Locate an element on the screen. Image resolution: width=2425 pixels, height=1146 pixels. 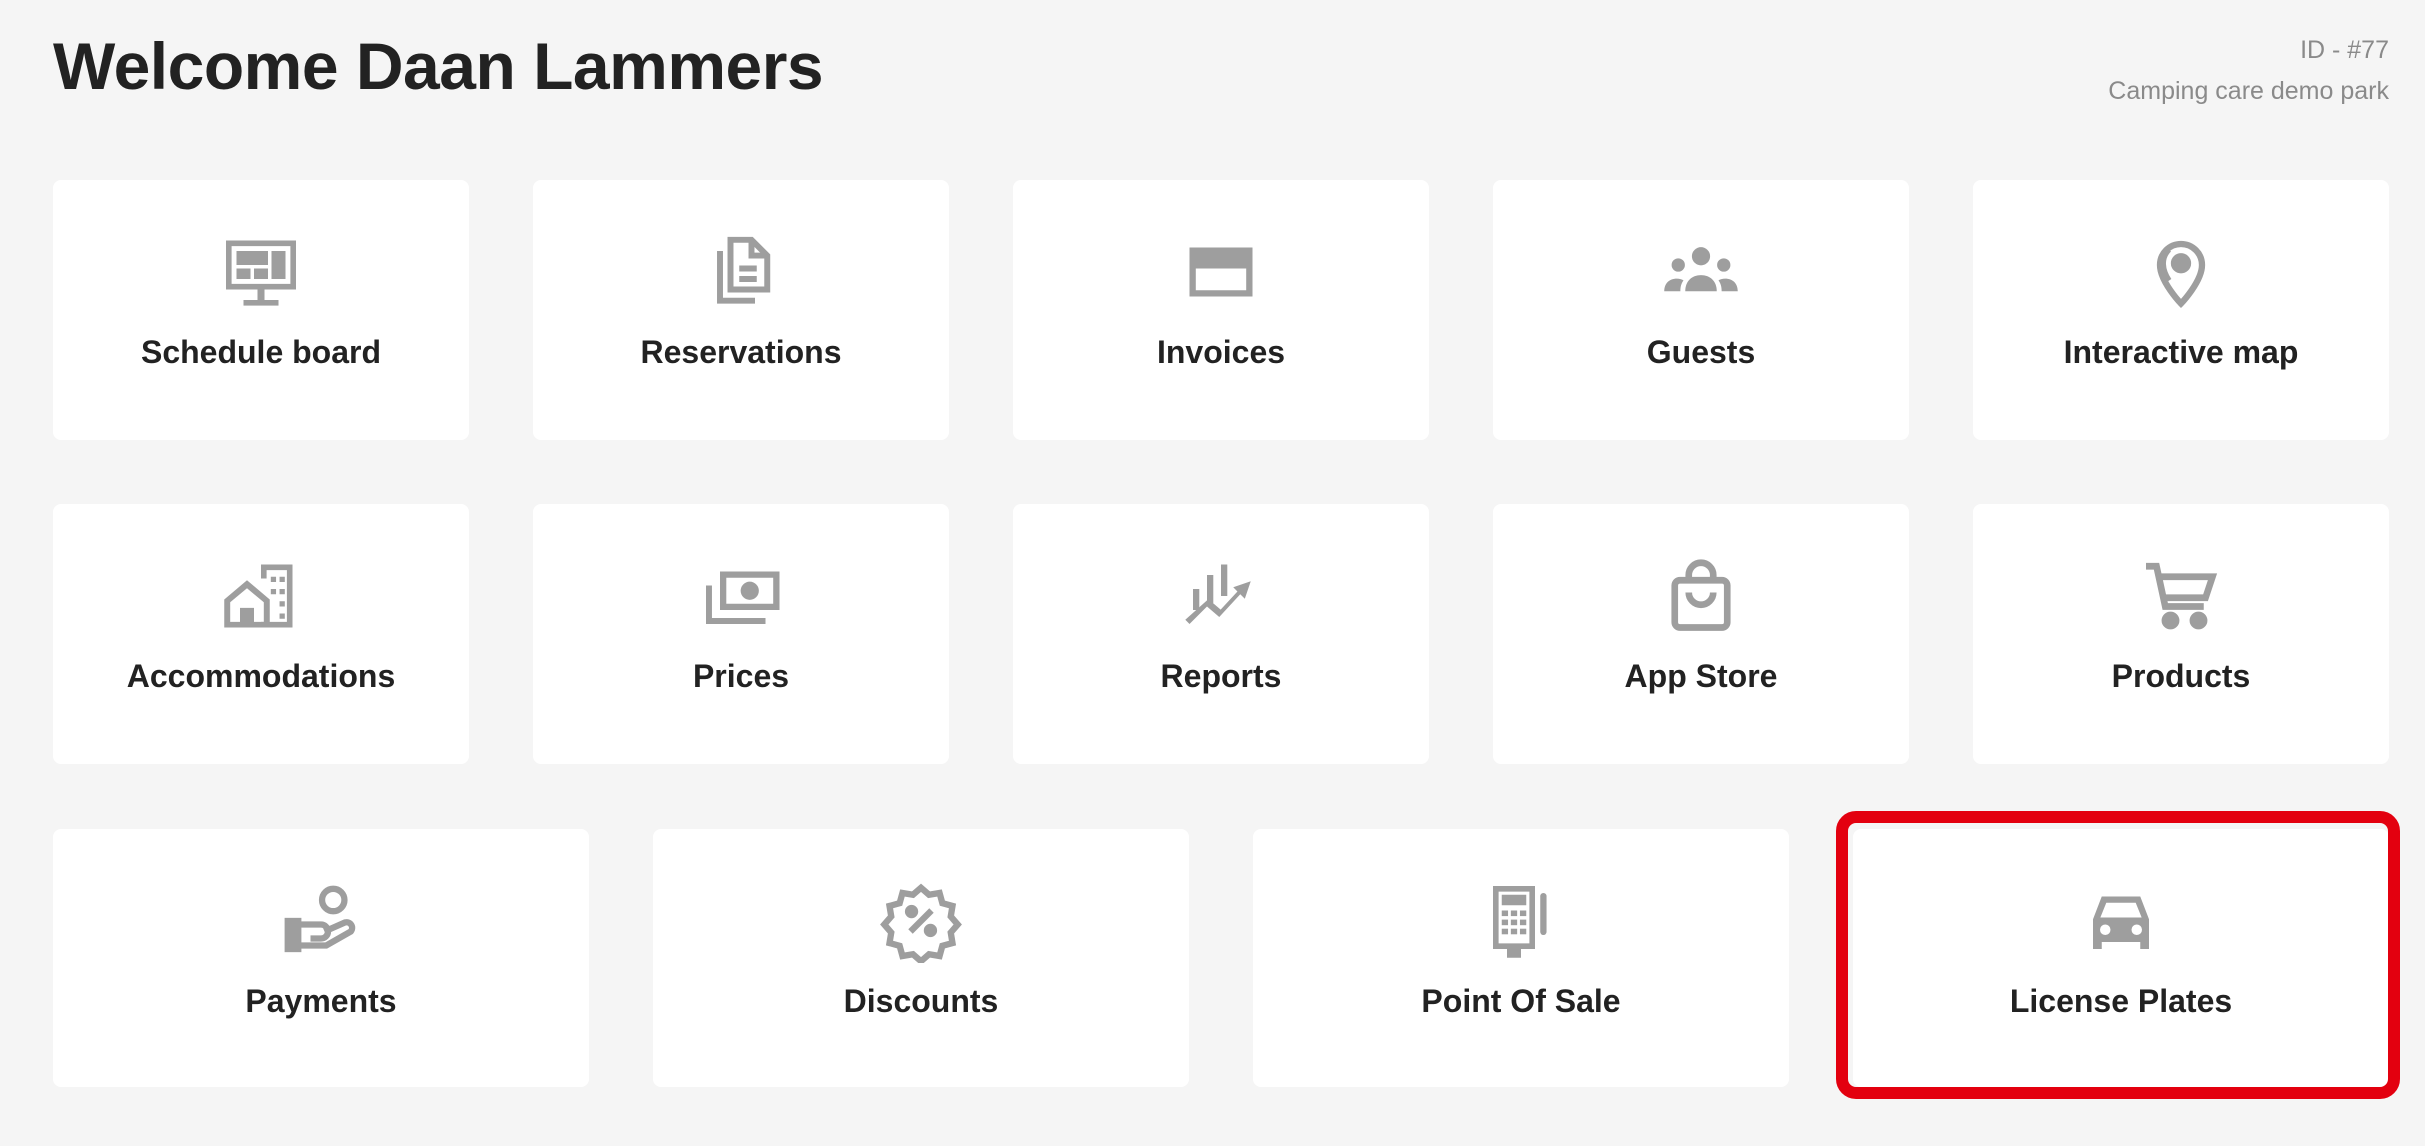
tile-label: Point Of Sale is located at coordinates (1521, 1001).